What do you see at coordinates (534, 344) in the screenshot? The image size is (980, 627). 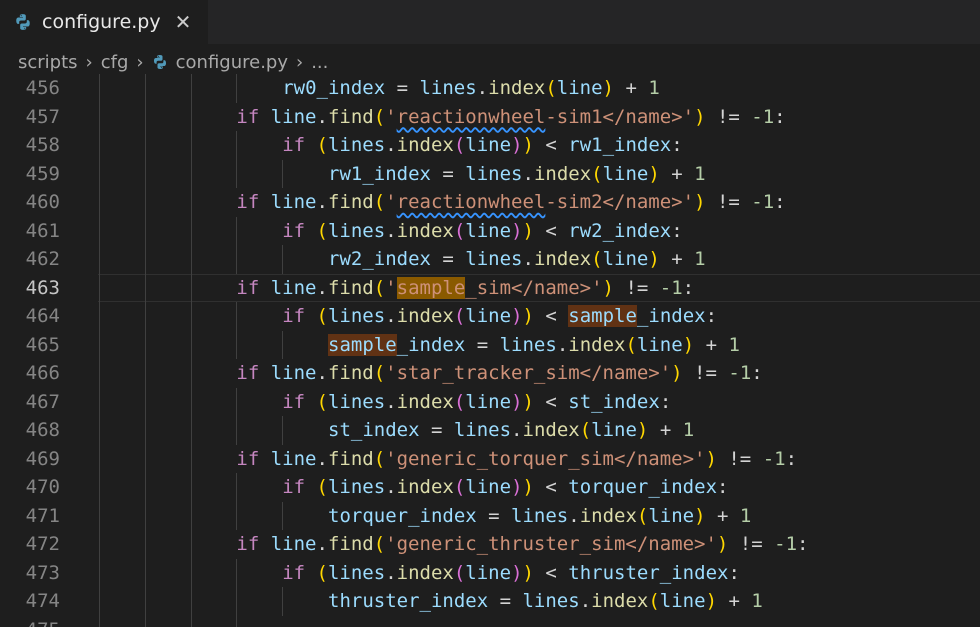 I see `code-text: sample_index = lines.index(line) + 1` at bounding box center [534, 344].